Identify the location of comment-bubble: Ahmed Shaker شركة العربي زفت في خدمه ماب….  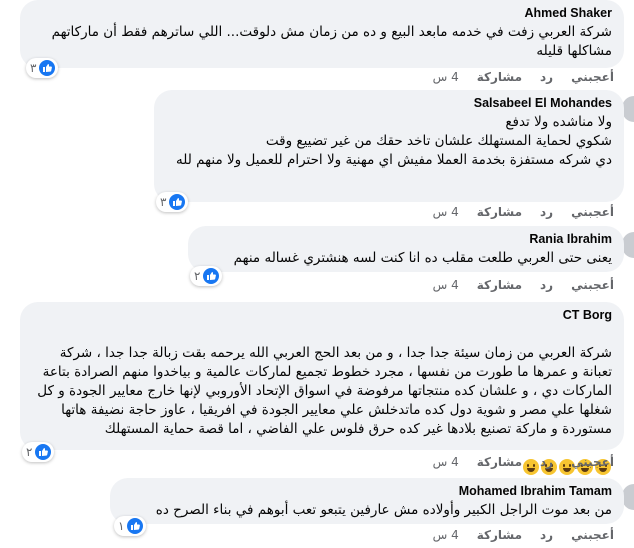
(322, 34).